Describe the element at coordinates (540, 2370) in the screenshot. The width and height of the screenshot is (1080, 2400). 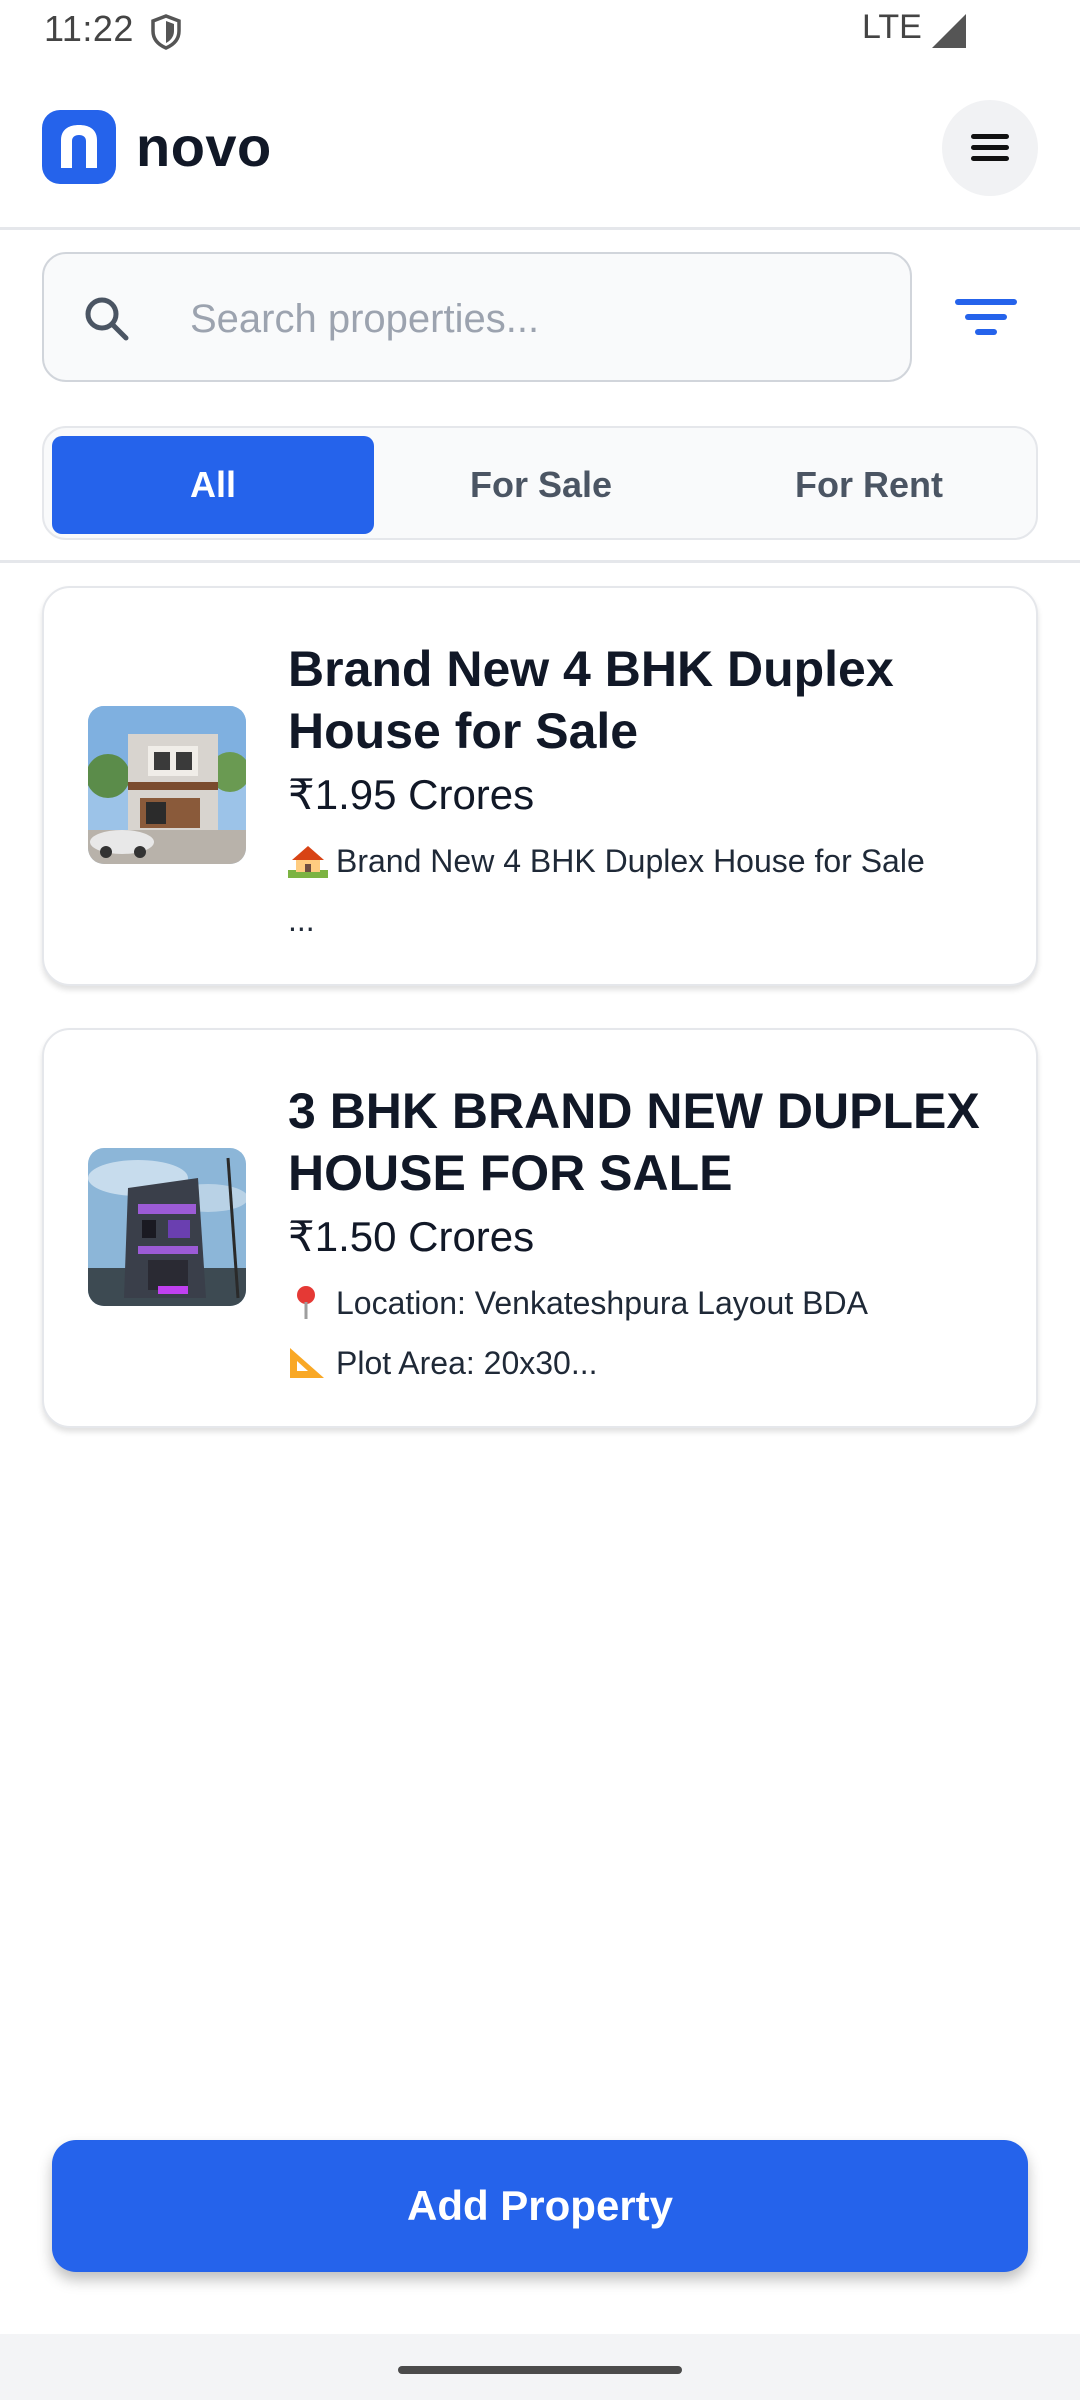
I see `home-indicator` at that location.